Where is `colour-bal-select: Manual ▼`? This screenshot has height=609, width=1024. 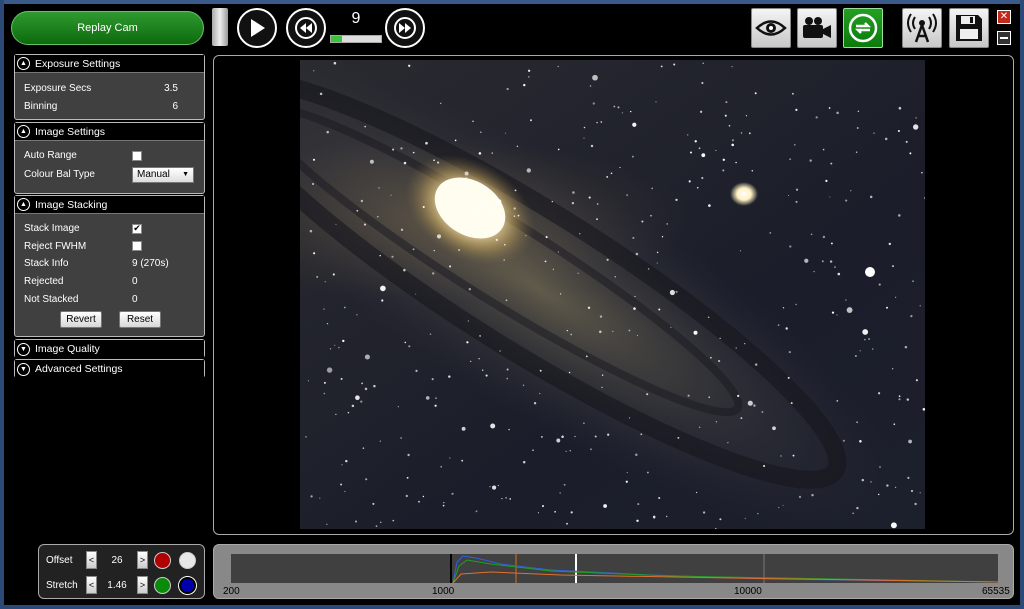
colour-bal-select: Manual ▼ is located at coordinates (163, 174).